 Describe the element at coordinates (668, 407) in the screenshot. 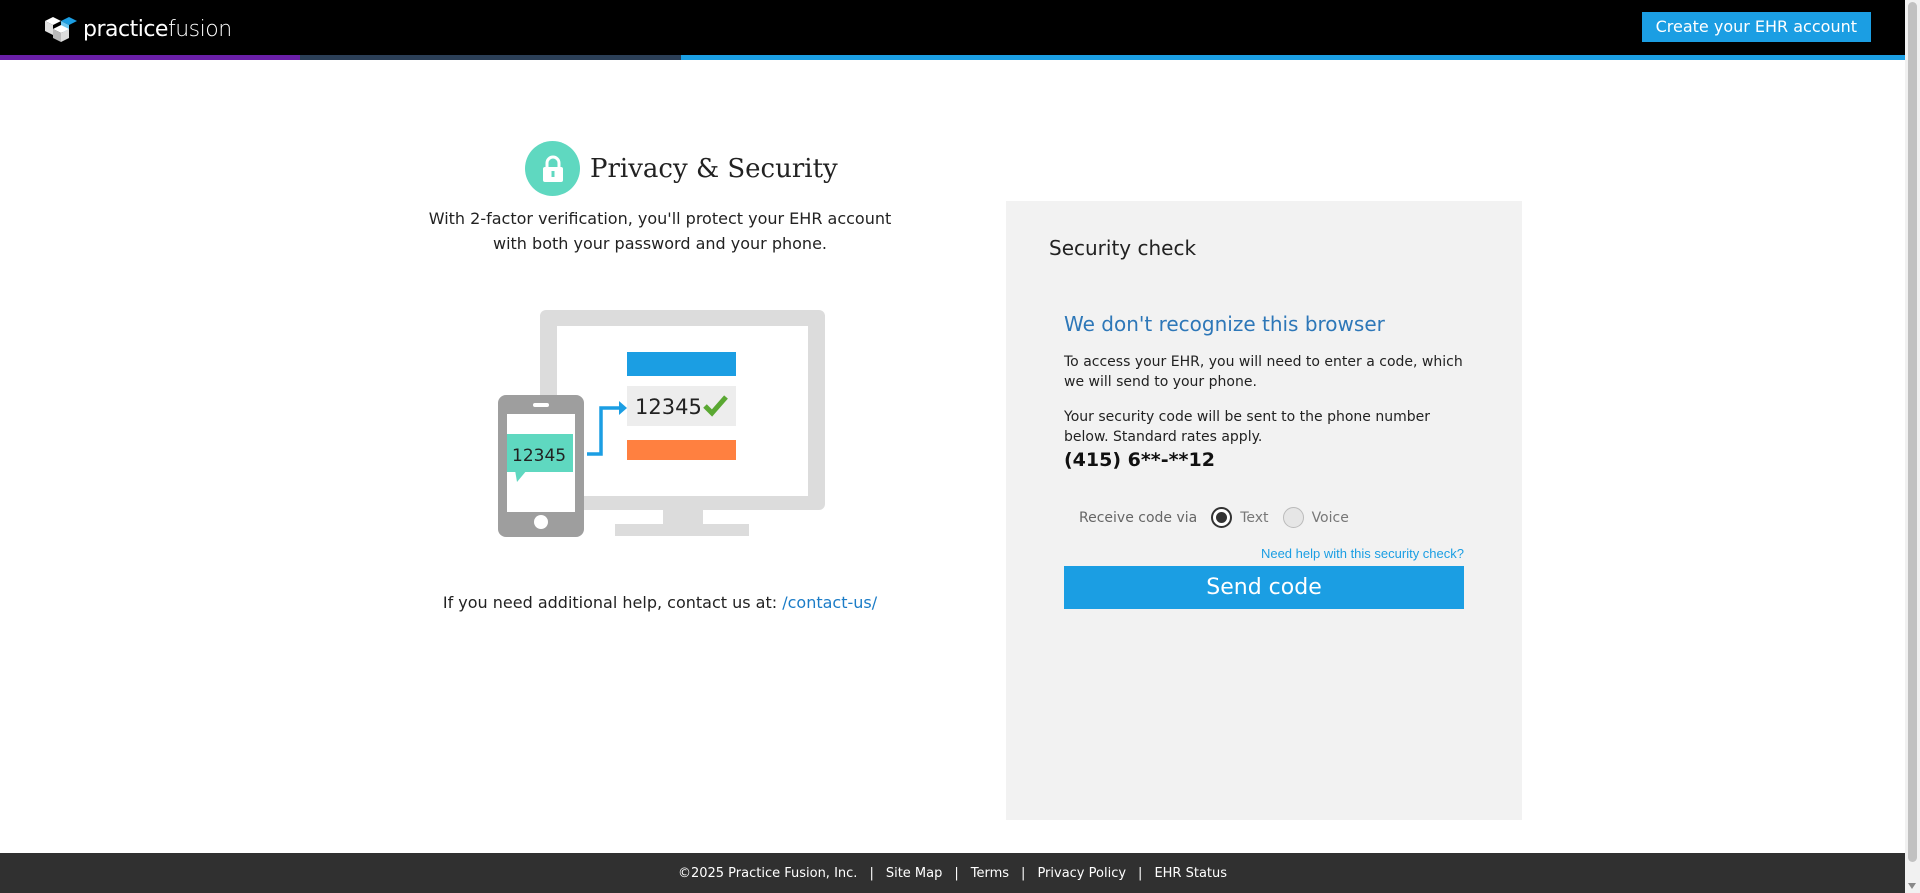

I see `screen-code-text: 12345` at that location.